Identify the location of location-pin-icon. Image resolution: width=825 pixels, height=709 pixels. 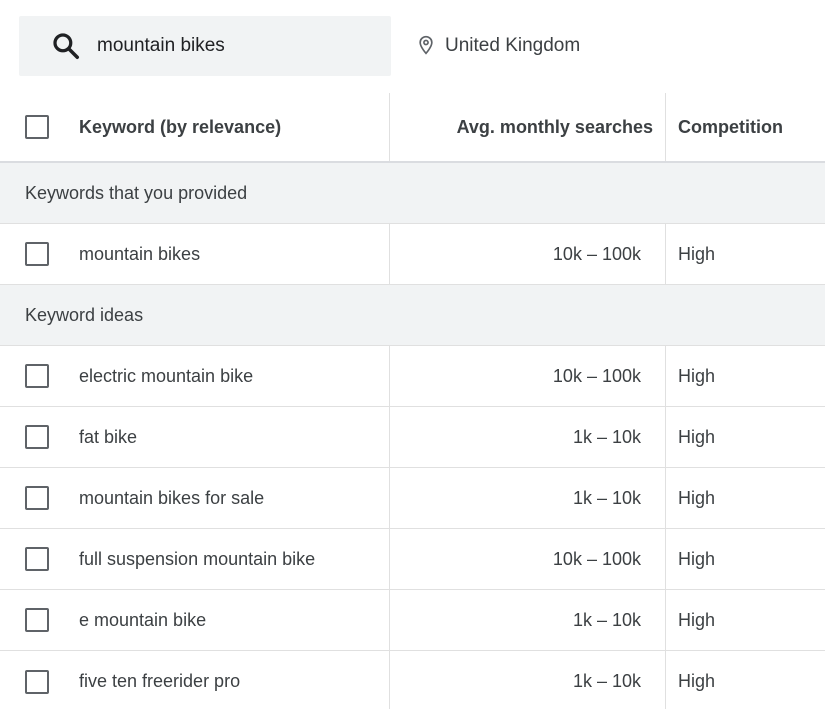
(426, 45).